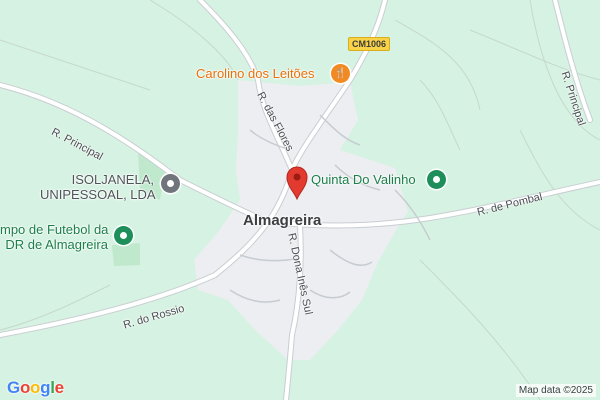  Describe the element at coordinates (340, 73) in the screenshot. I see `restaurant-icon: 🍴` at that location.